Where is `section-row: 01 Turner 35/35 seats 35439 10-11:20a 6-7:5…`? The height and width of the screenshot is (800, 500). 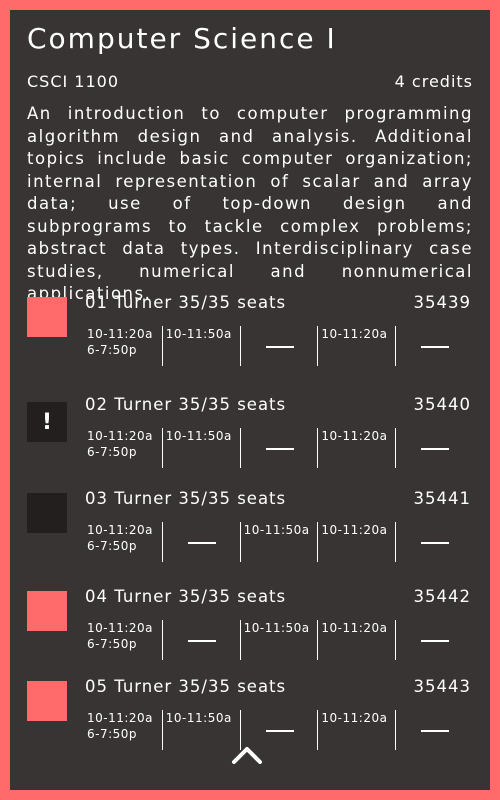 section-row: 01 Turner 35/35 seats 35439 10-11:20a 6-7:5… is located at coordinates (250, 334).